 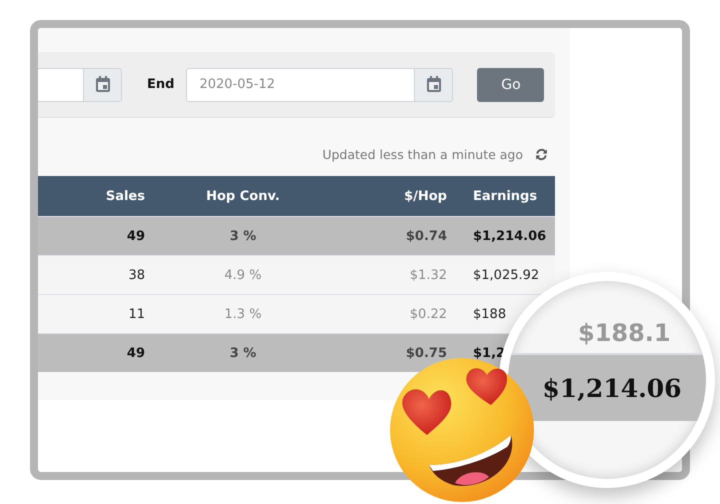 What do you see at coordinates (506, 236) in the screenshot?
I see `table-cell: $1,214.06` at bounding box center [506, 236].